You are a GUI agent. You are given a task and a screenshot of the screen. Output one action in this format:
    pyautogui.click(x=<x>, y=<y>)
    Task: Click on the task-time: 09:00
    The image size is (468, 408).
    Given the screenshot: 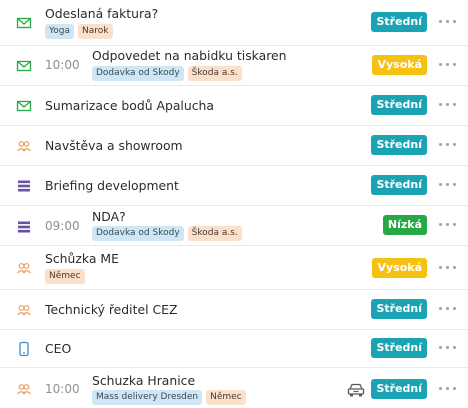 What is the action you would take?
    pyautogui.click(x=62, y=226)
    